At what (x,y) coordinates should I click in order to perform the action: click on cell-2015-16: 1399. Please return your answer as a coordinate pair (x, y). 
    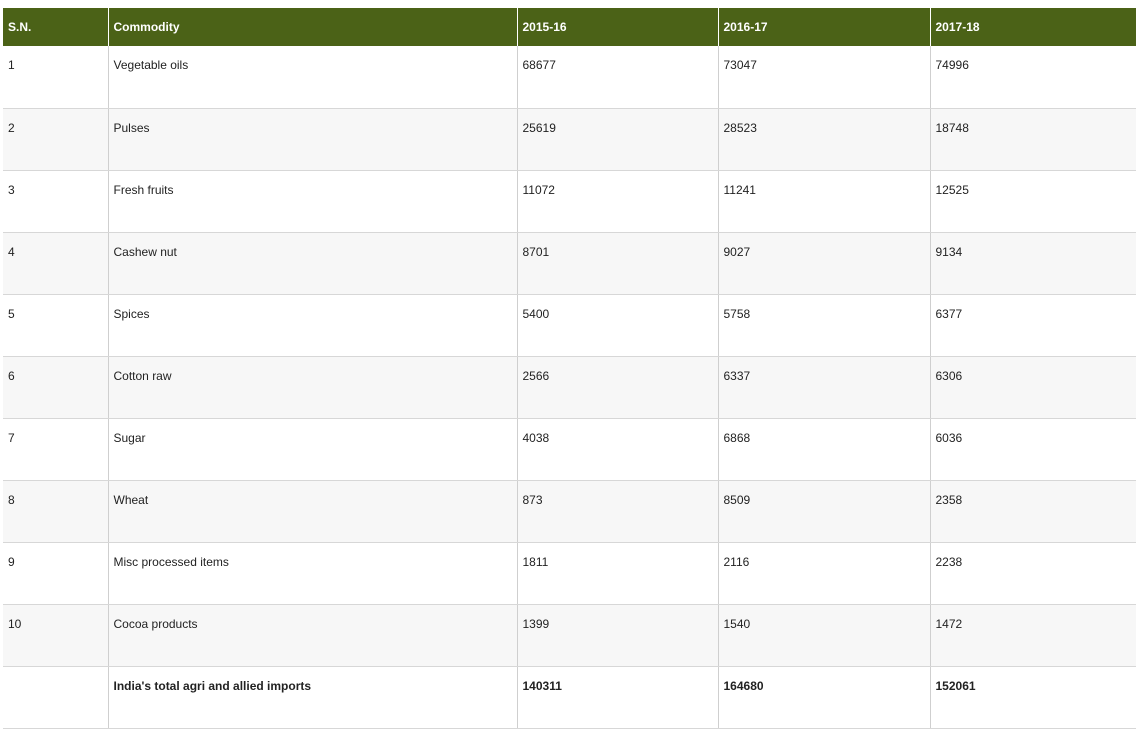
    Looking at the image, I should click on (617, 635).